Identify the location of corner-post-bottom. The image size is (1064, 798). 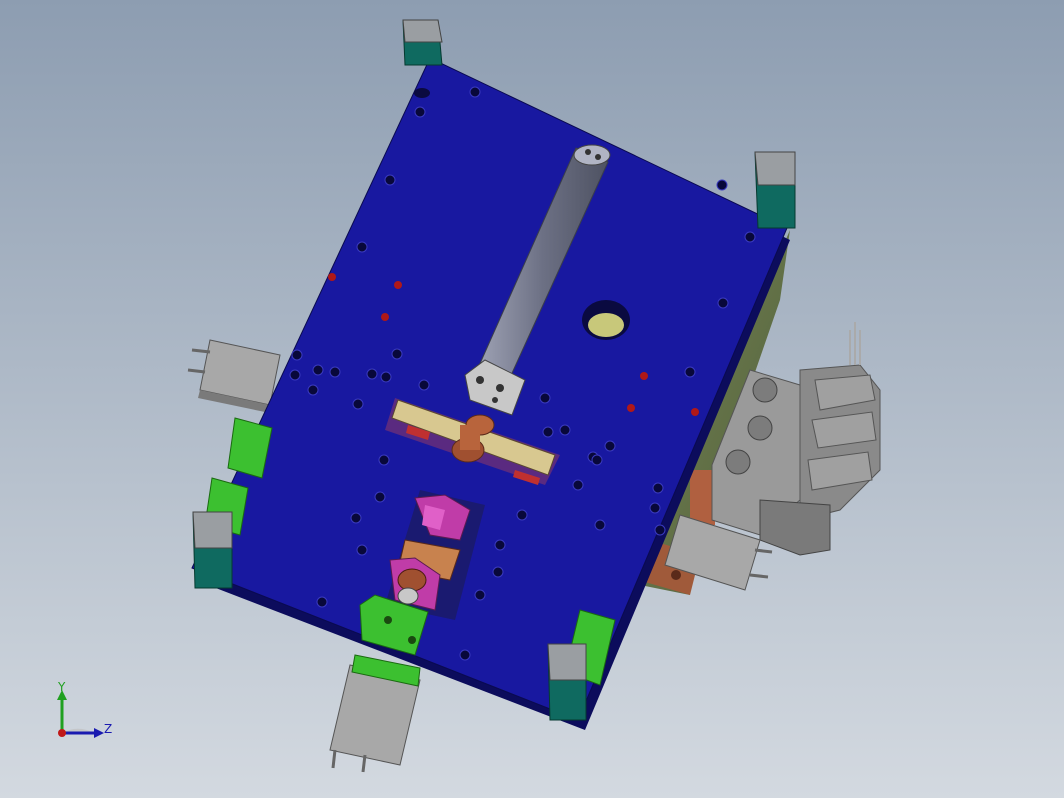
(567, 682).